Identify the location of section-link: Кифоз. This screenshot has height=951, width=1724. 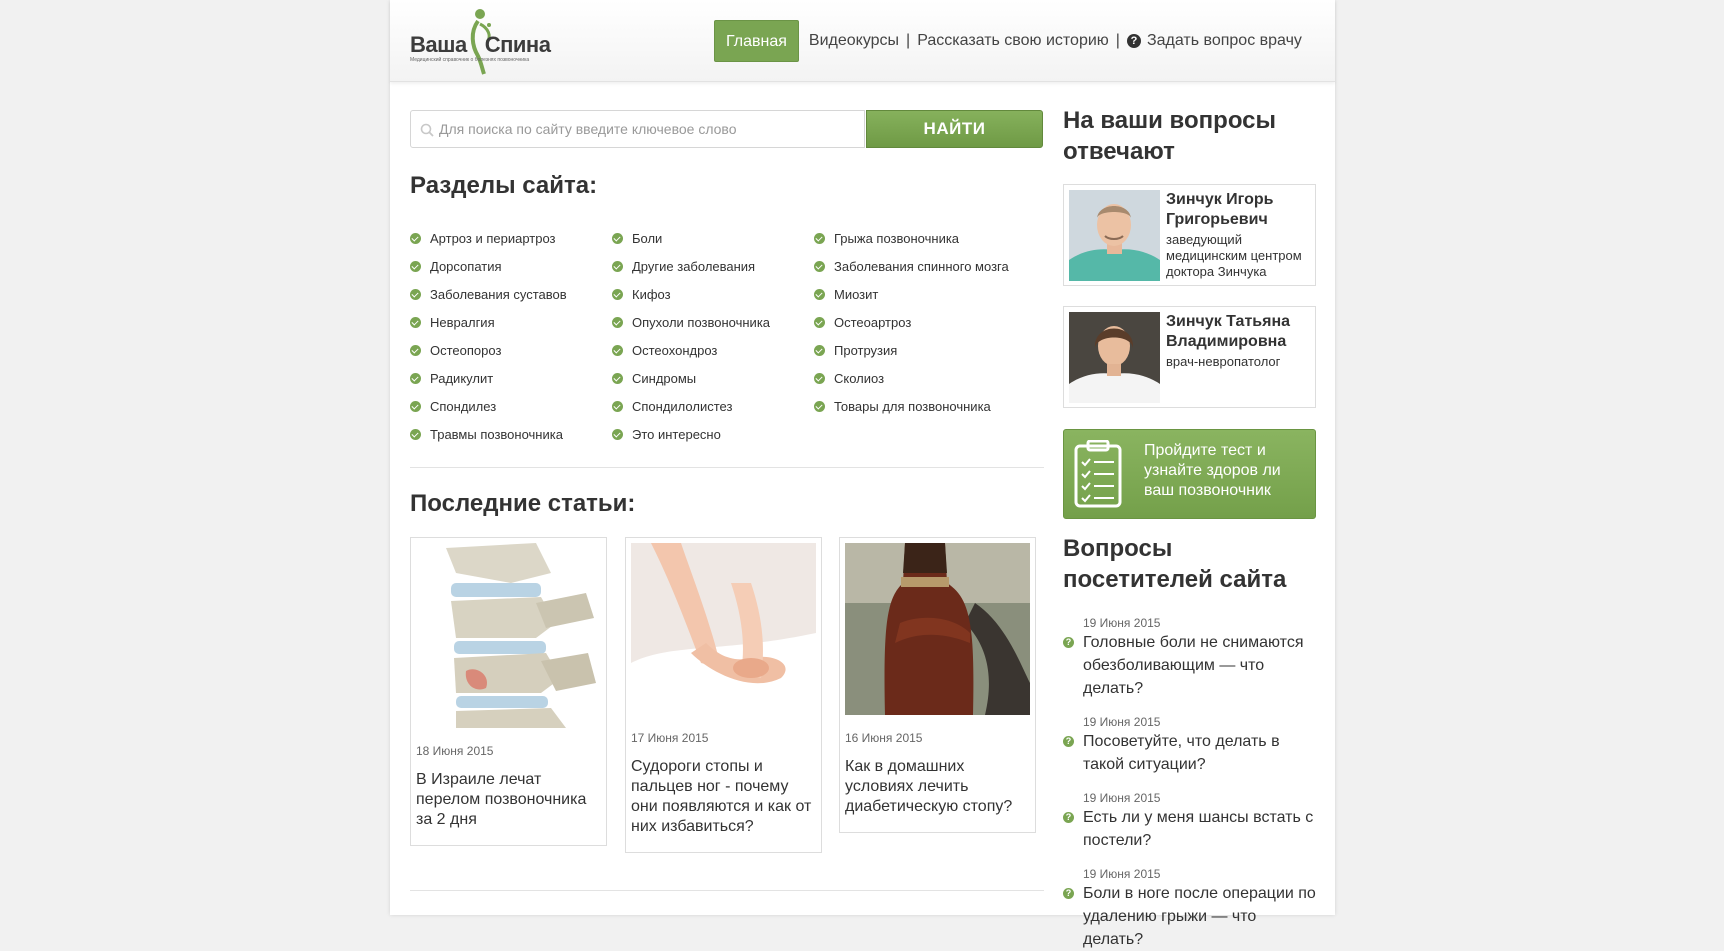
(713, 294).